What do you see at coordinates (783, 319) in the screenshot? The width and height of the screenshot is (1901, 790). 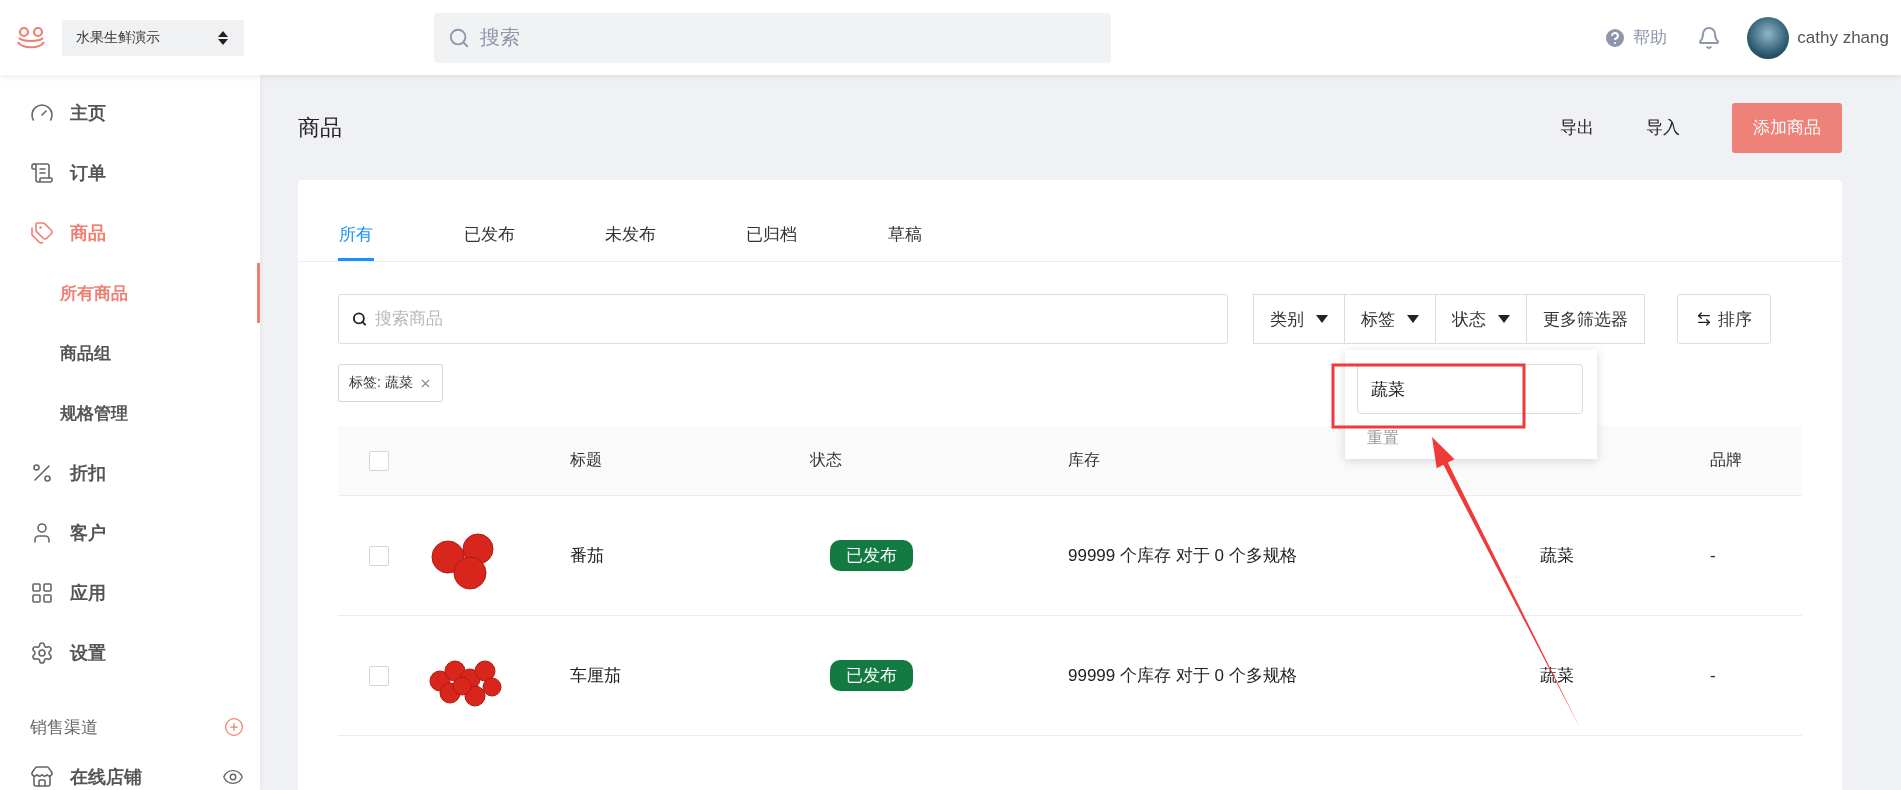 I see `search-field: 搜索商品` at bounding box center [783, 319].